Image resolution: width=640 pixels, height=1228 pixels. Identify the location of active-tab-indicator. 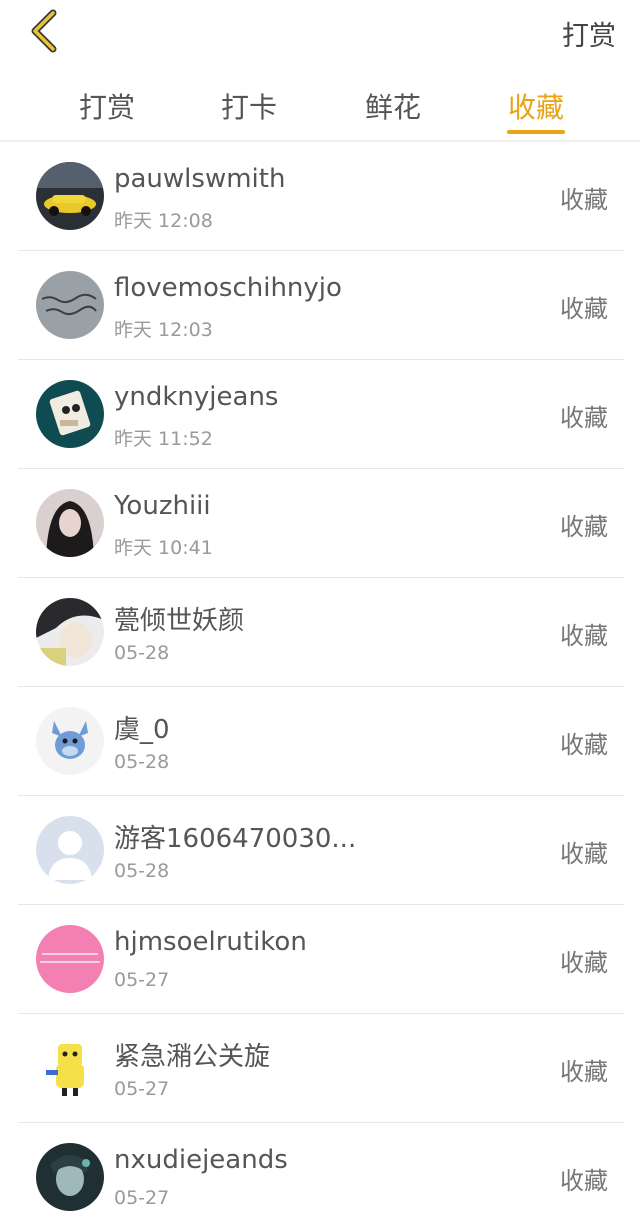
(536, 132).